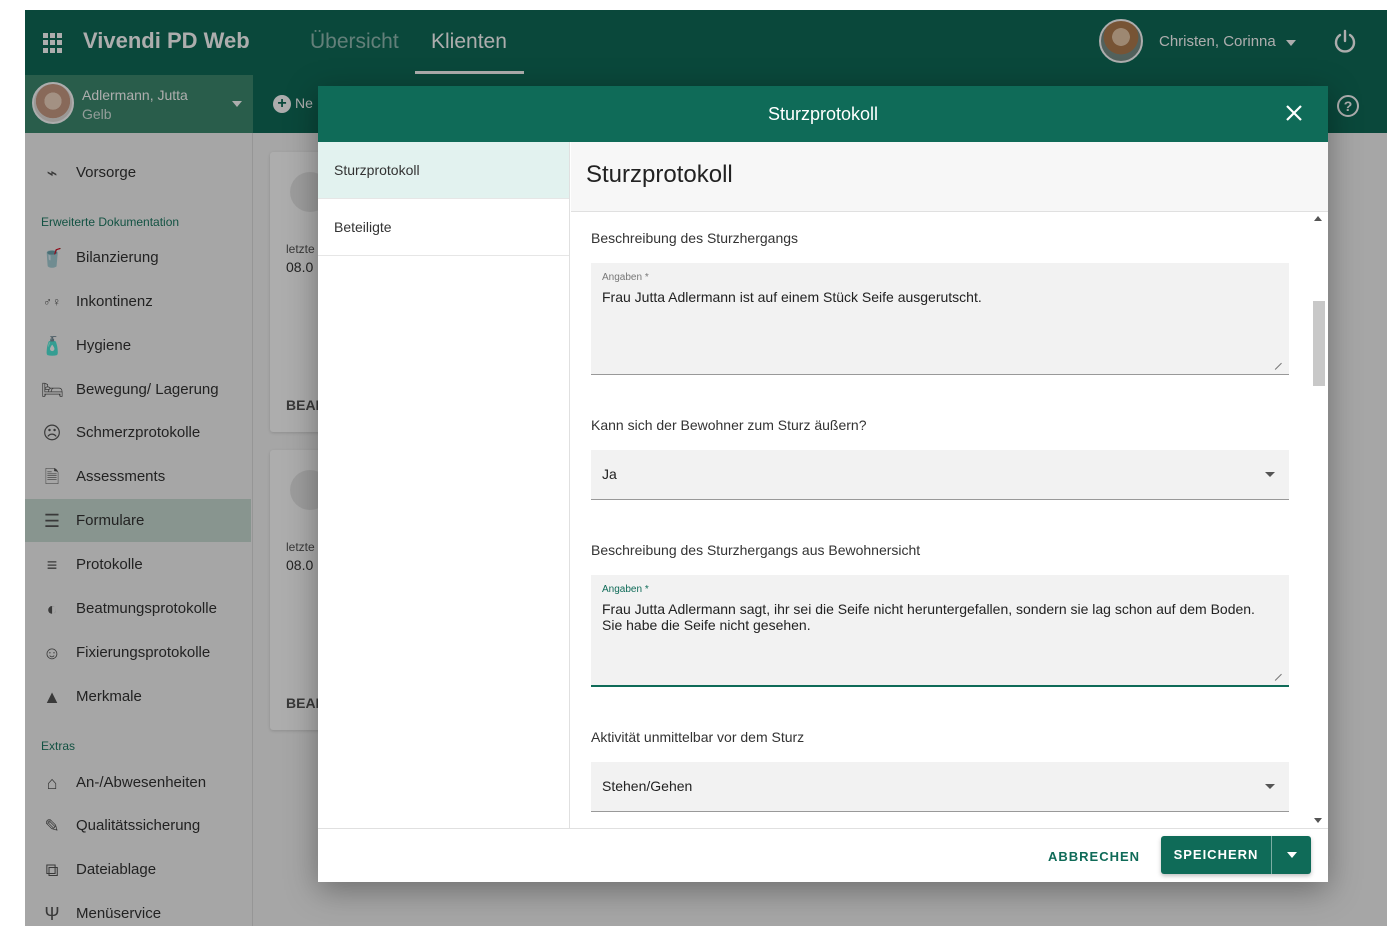 Image resolution: width=1396 pixels, height=926 pixels. Describe the element at coordinates (940, 475) in the screenshot. I see `aeussern-select: Ja` at that location.